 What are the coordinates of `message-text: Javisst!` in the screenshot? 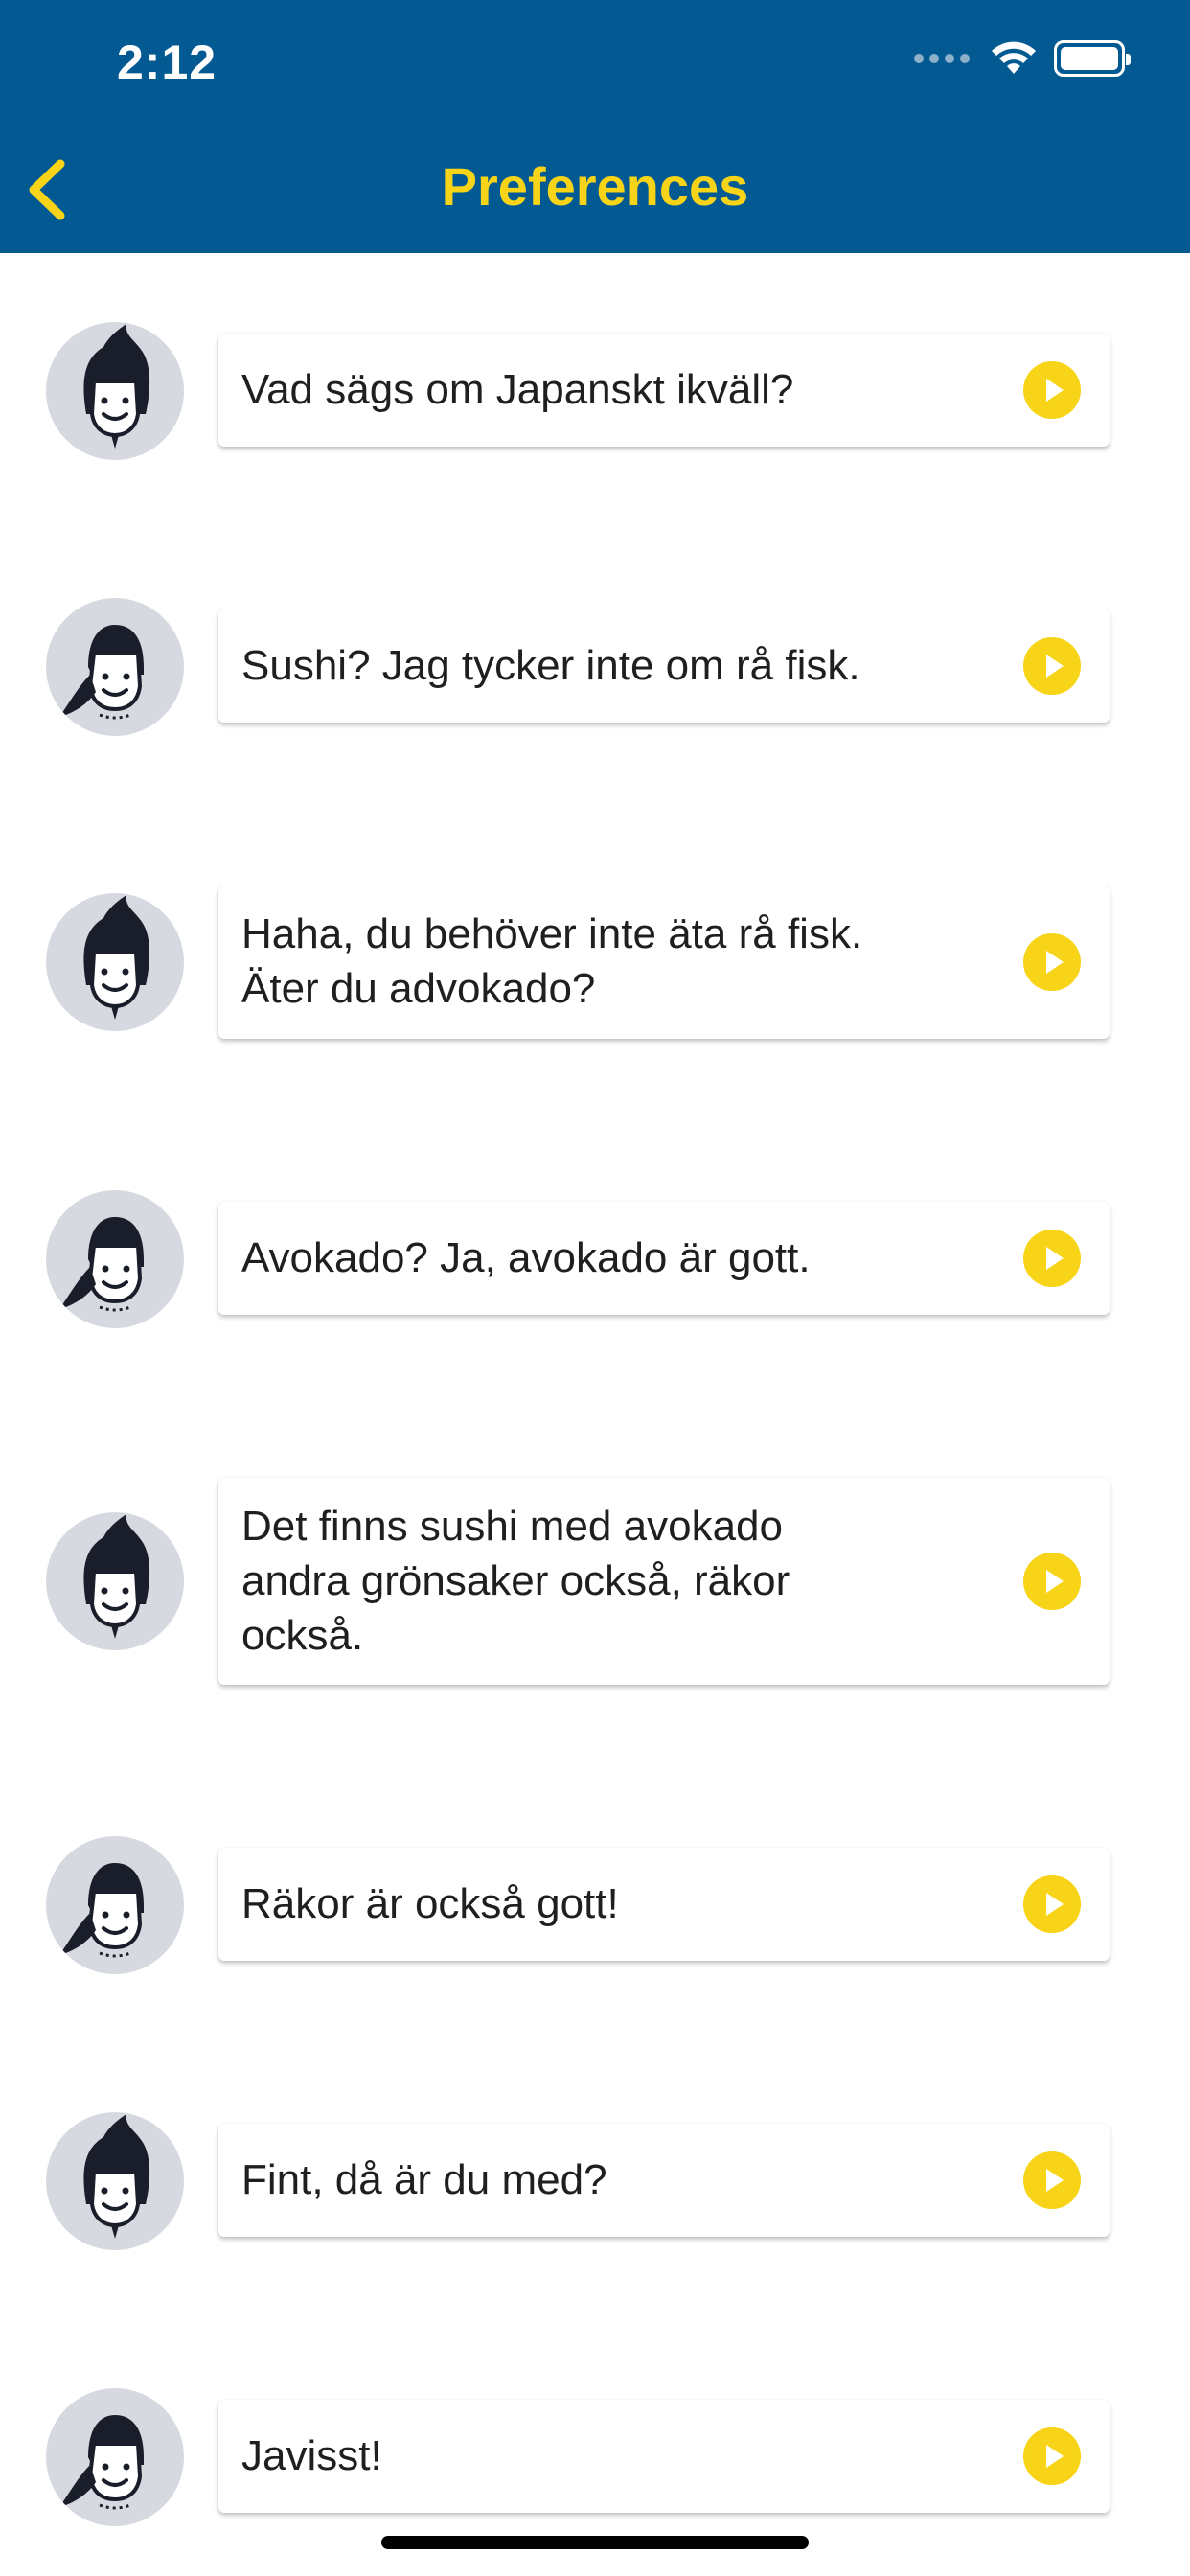 It's located at (311, 2455).